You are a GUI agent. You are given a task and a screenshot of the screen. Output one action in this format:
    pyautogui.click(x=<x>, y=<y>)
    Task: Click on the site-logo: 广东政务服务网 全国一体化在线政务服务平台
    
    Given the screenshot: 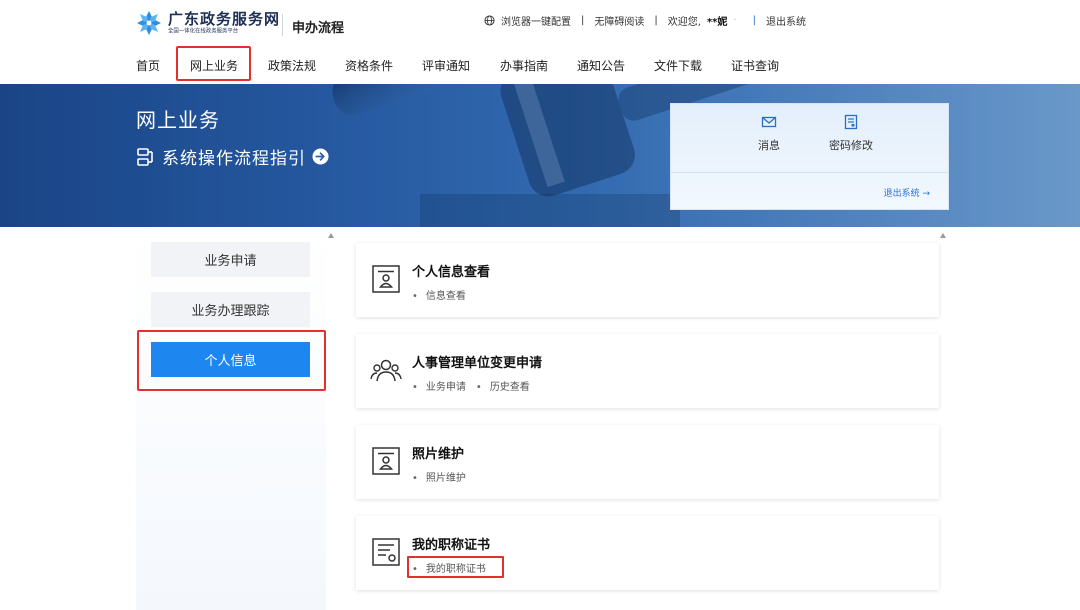 What is the action you would take?
    pyautogui.click(x=208, y=23)
    